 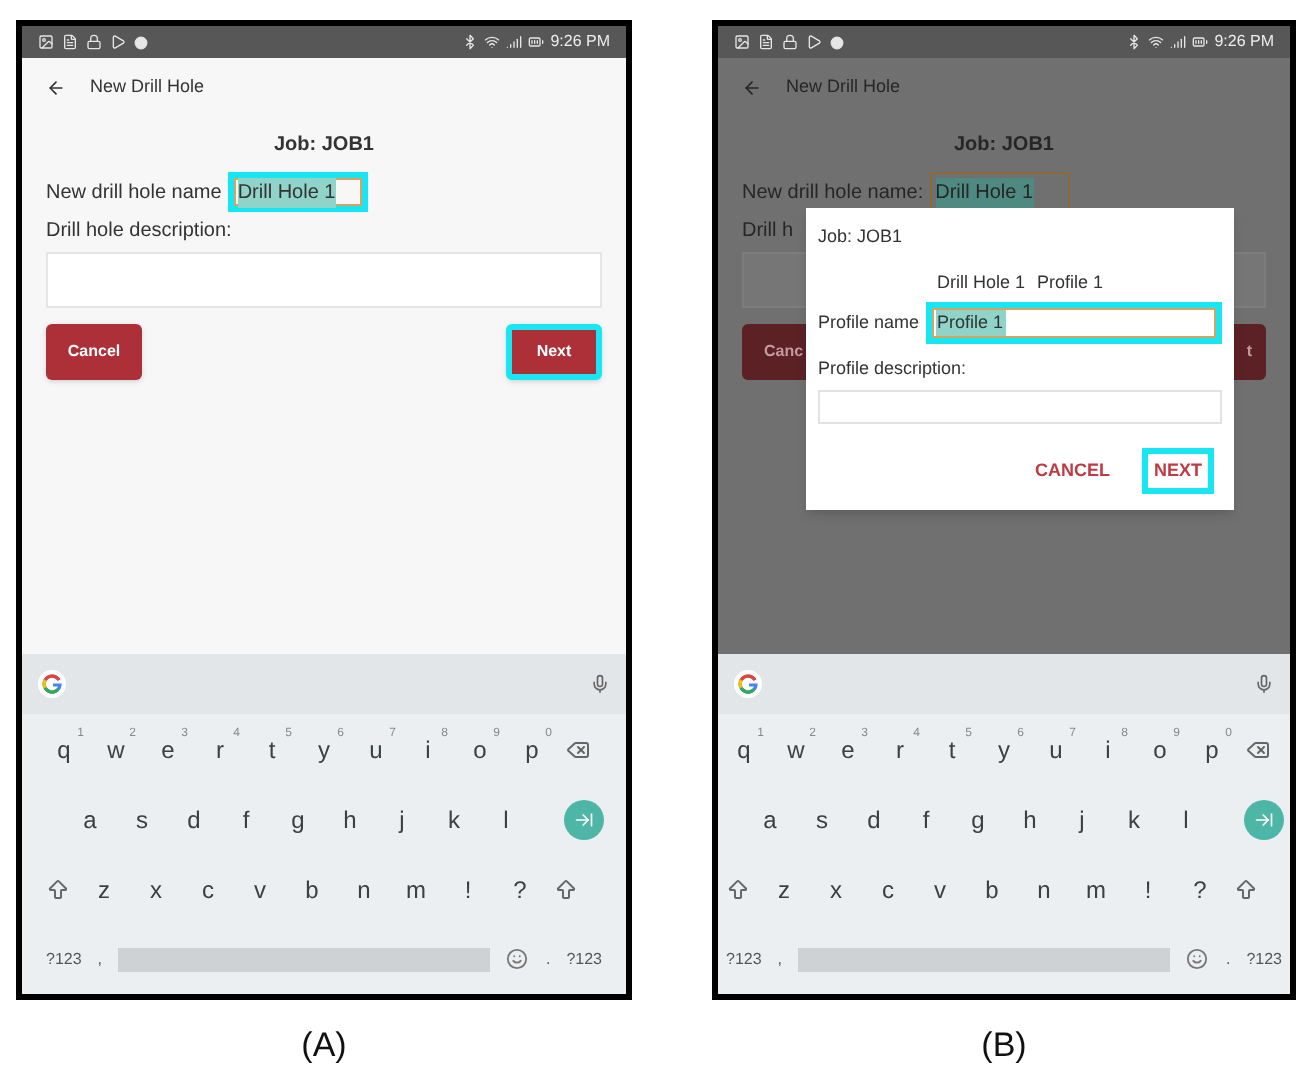 What do you see at coordinates (768, 232) in the screenshot?
I see `field-label: Drill h` at bounding box center [768, 232].